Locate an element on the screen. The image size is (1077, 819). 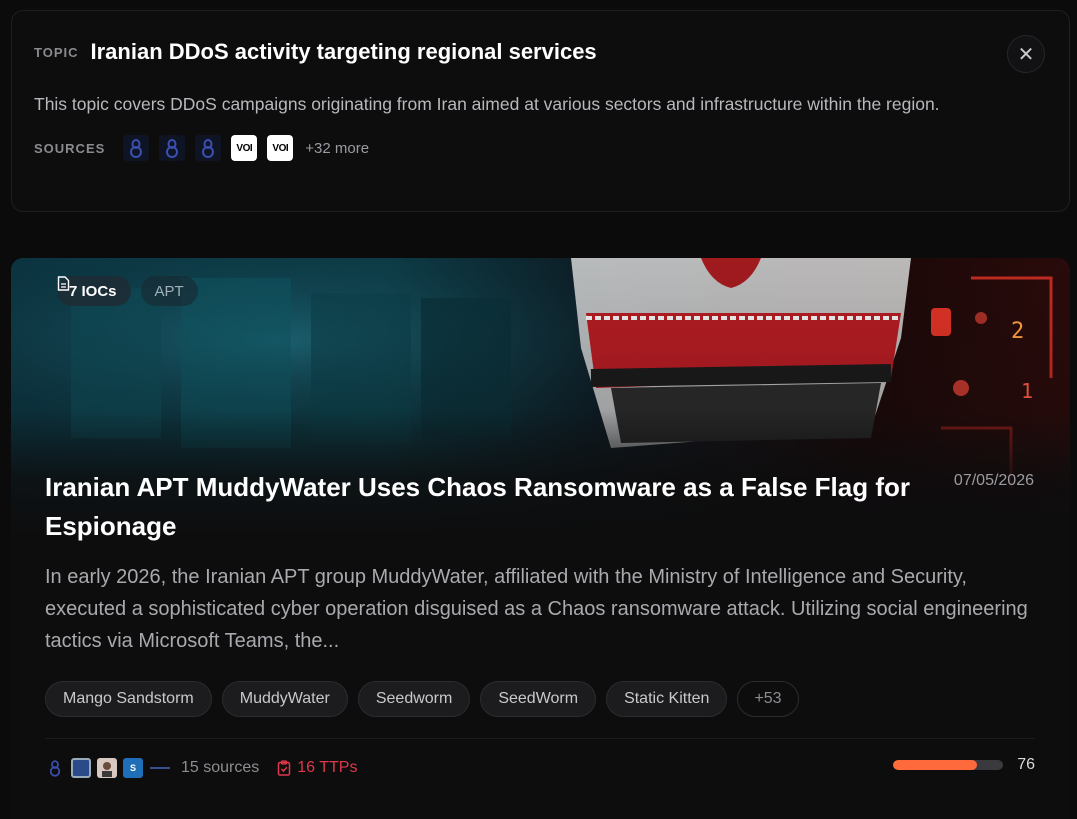
ttps-count: 16 TTPs is located at coordinates (327, 767).